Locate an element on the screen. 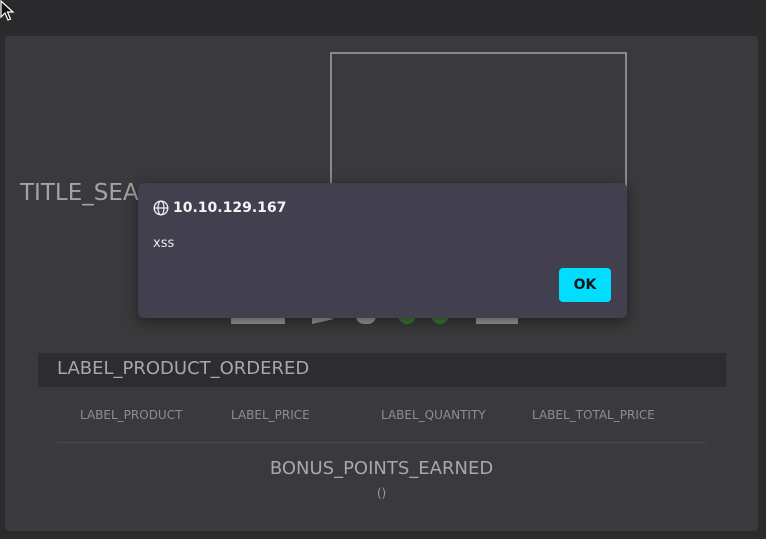  browser-top-bar is located at coordinates (383, 15).